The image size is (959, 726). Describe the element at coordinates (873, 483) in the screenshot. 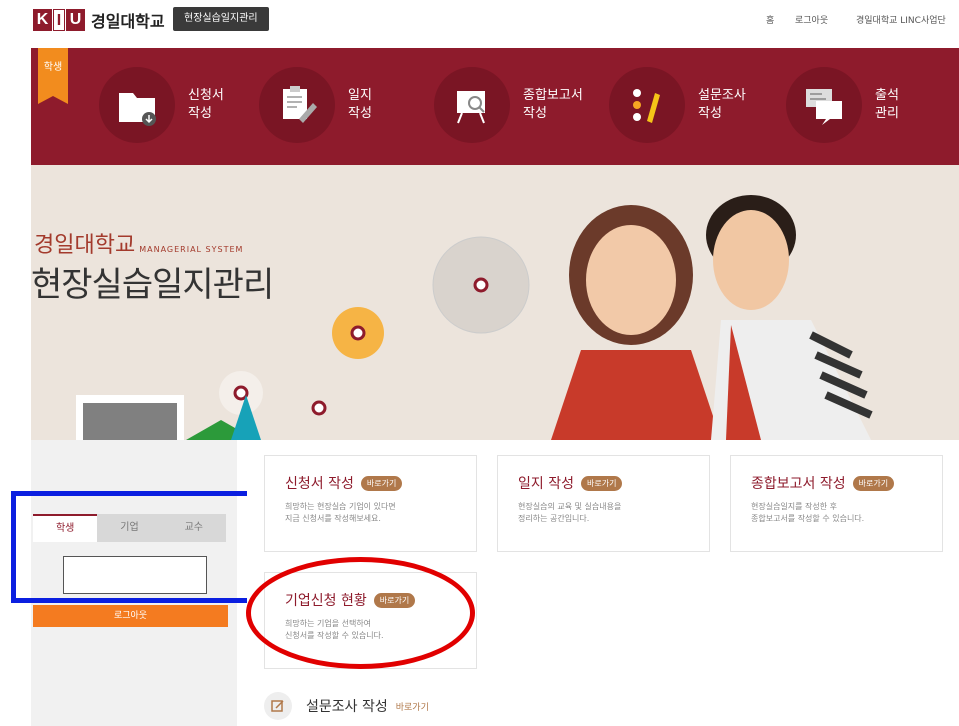

I see `card-go-report: 바로가기` at that location.